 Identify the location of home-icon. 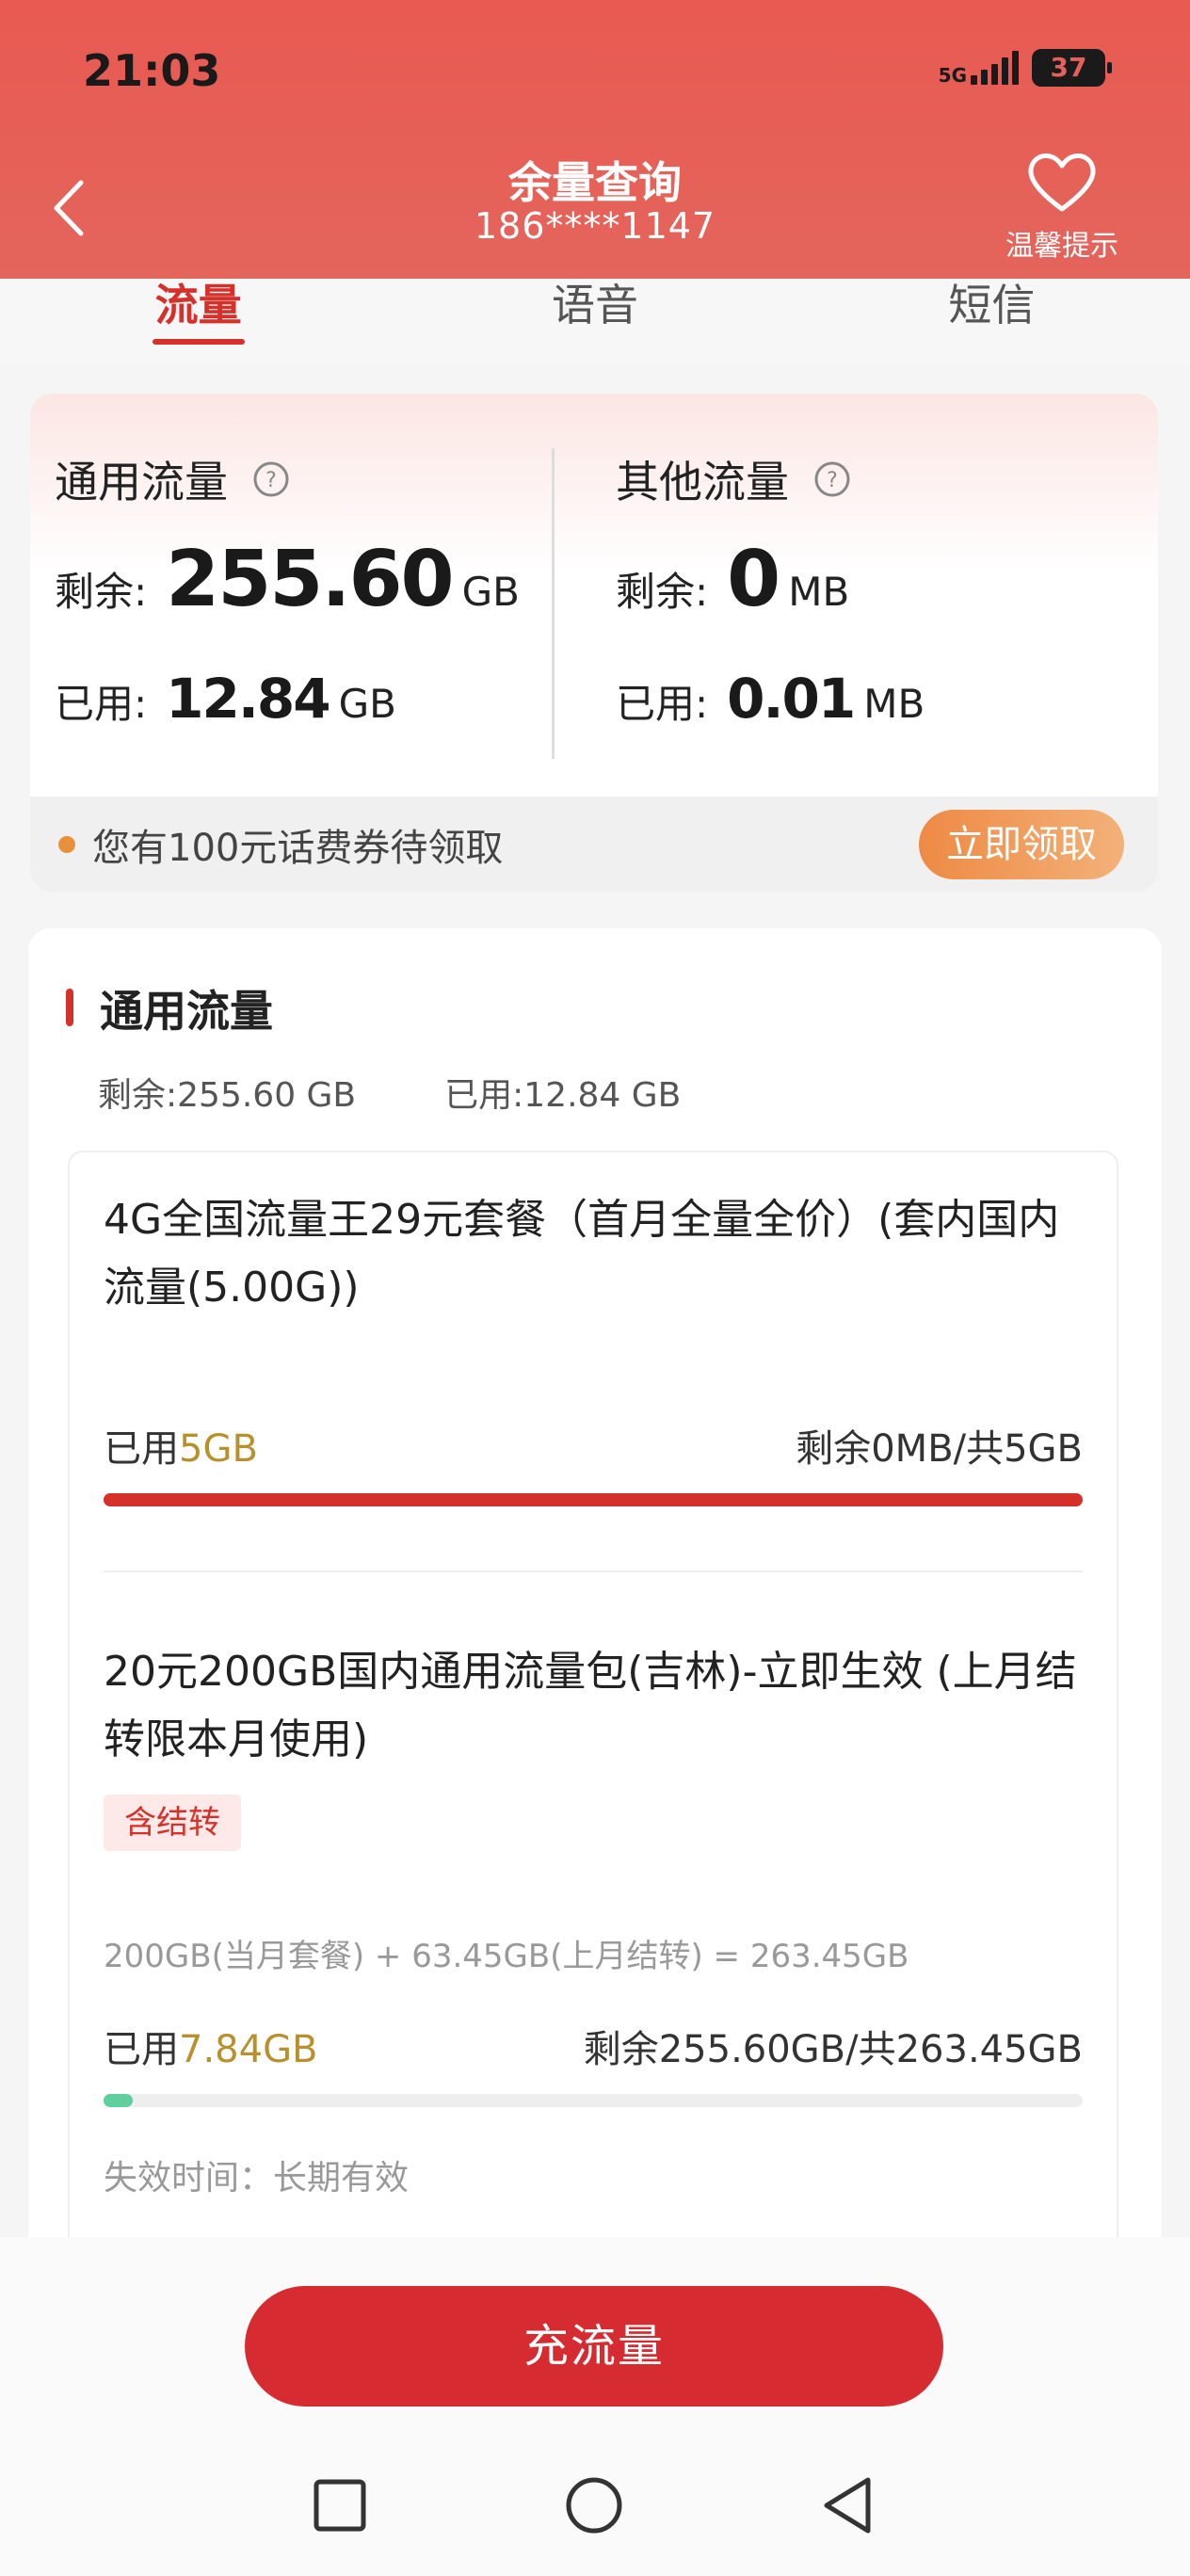
(594, 2505).